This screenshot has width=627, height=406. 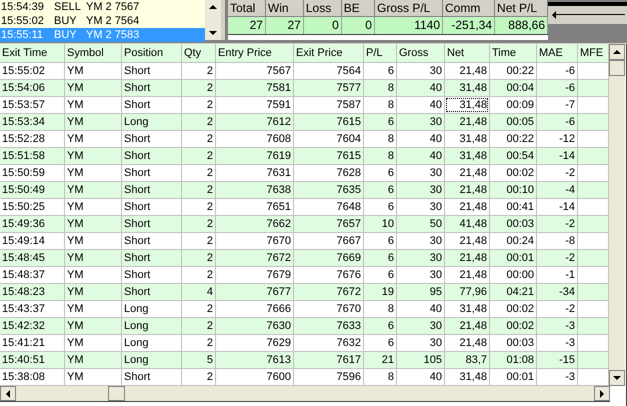 What do you see at coordinates (387, 292) in the screenshot?
I see `table-cell-text: 19` at bounding box center [387, 292].